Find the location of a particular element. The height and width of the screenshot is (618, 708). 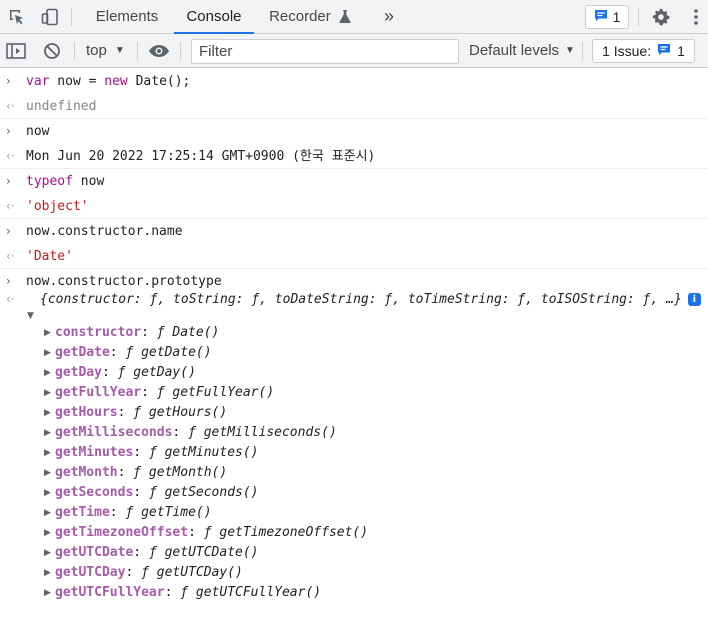

property-row: ▶ getMonth: ƒ getMonth() is located at coordinates (354, 473).